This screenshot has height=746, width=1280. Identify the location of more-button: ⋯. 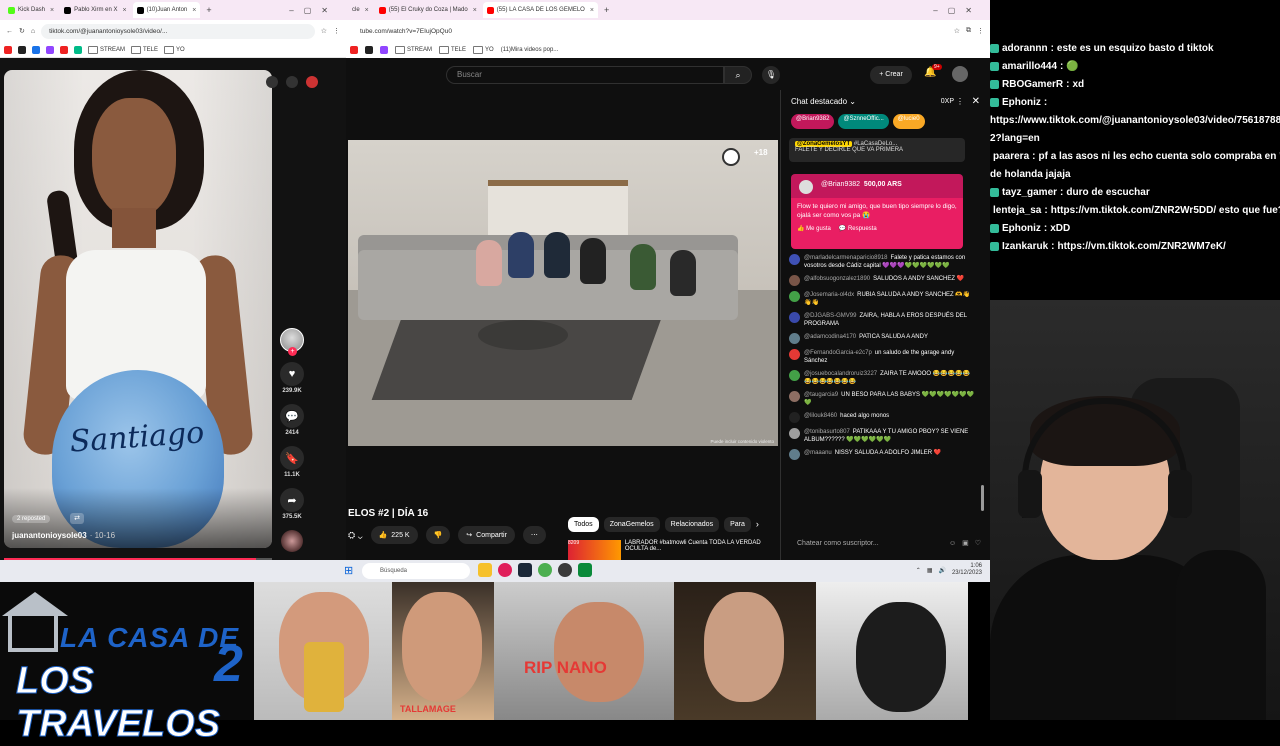
(534, 535).